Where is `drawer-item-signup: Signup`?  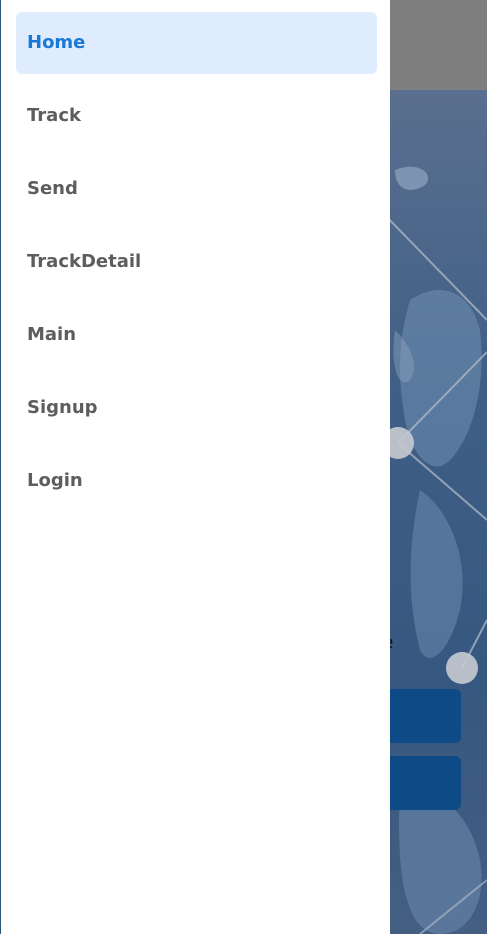 drawer-item-signup: Signup is located at coordinates (196, 408).